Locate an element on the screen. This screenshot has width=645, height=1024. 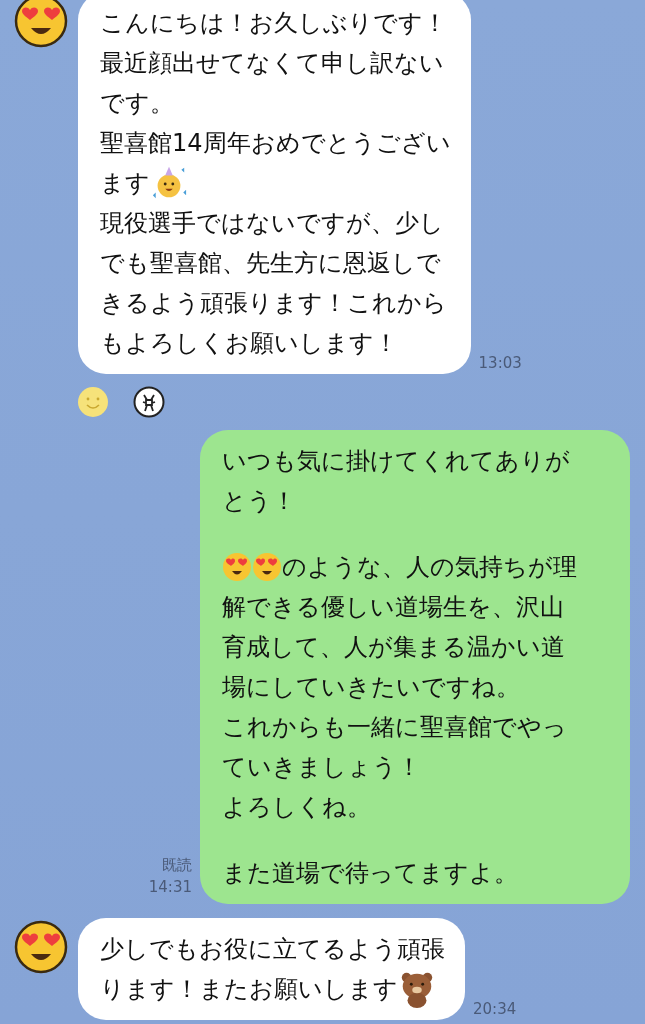
message-text: よろしくね。 is located at coordinates (296, 807).